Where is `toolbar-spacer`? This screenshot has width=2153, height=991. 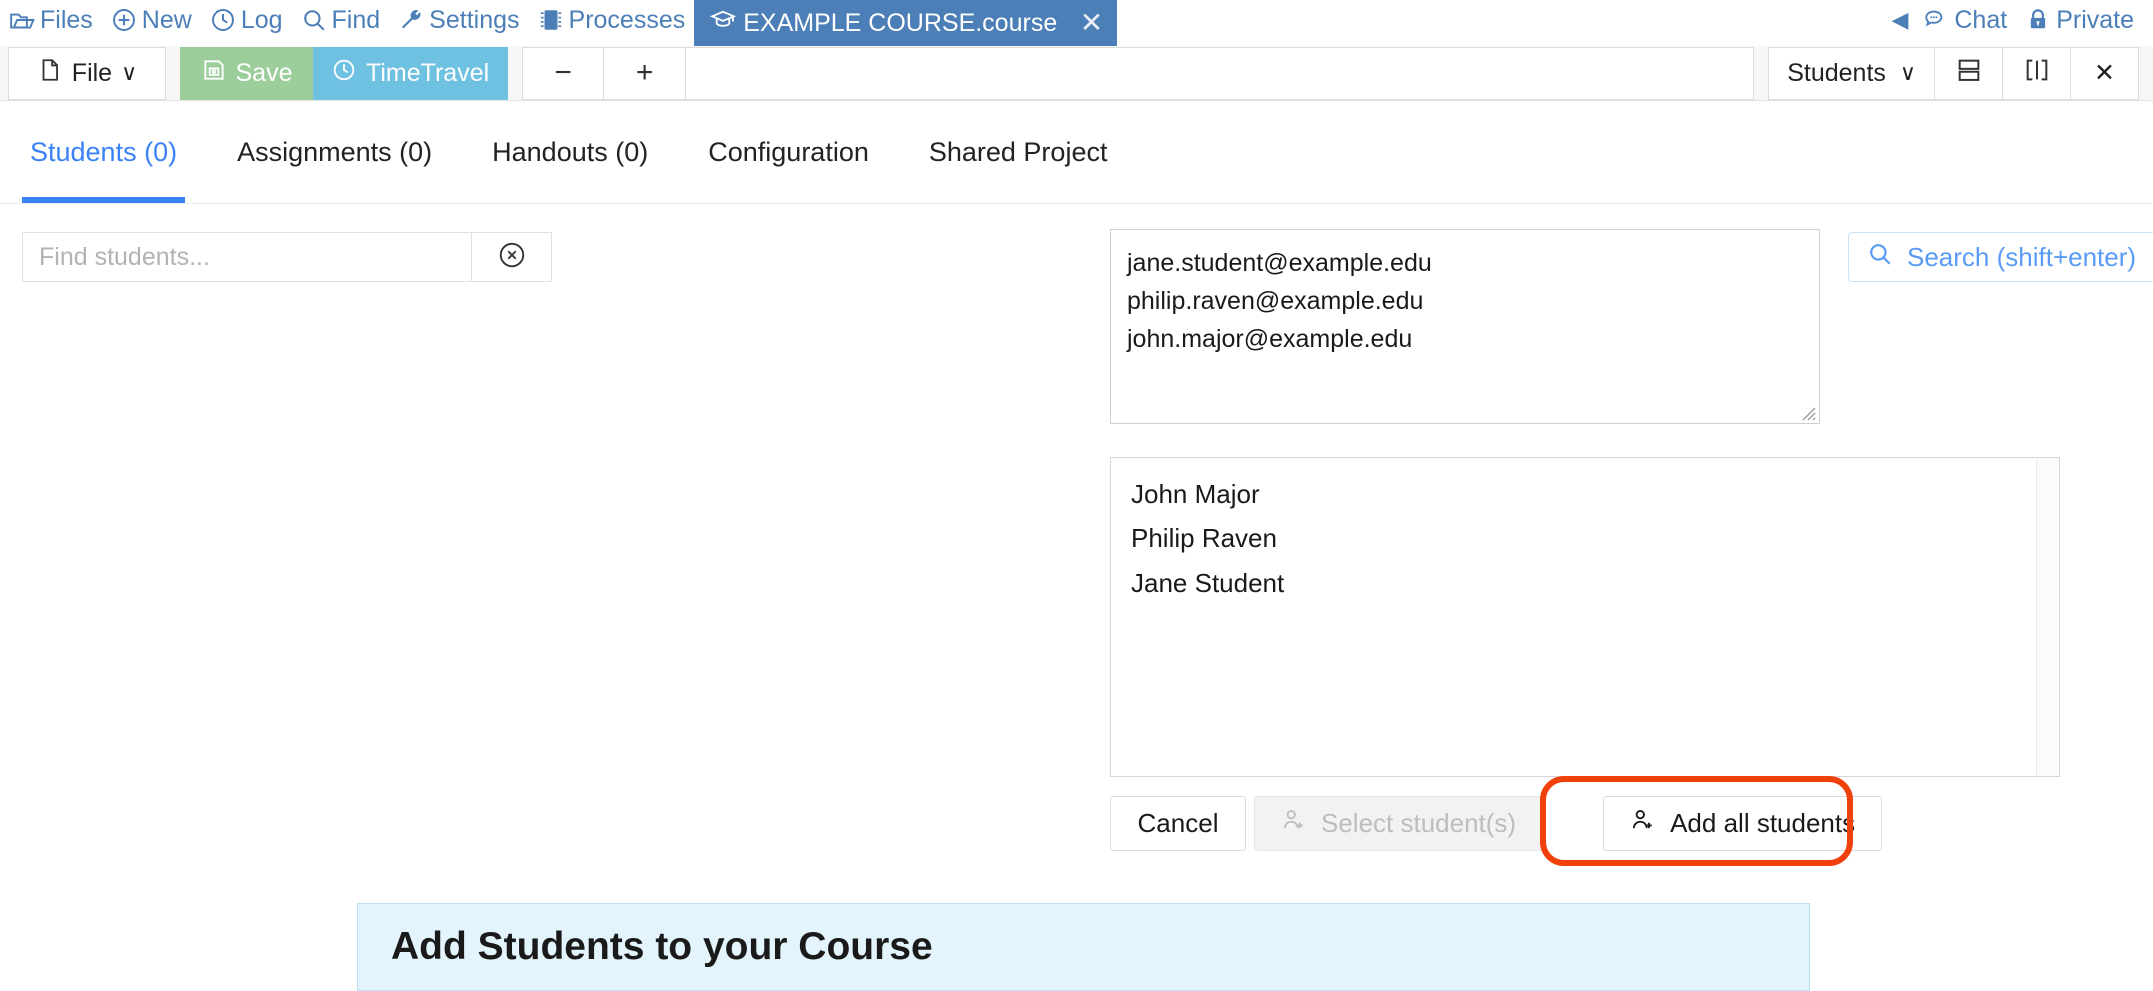 toolbar-spacer is located at coordinates (1220, 73).